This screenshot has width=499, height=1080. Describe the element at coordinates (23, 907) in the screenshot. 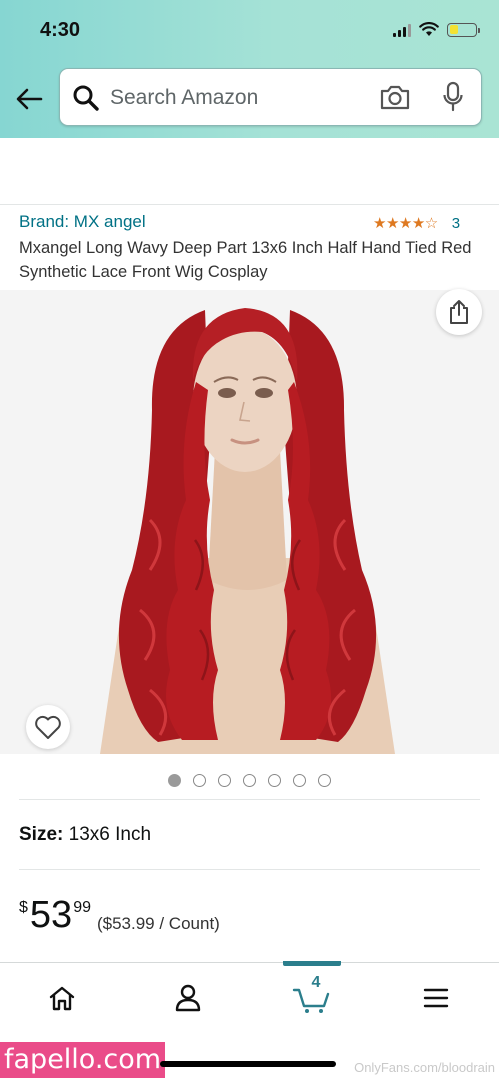

I see `price-currency: $` at that location.